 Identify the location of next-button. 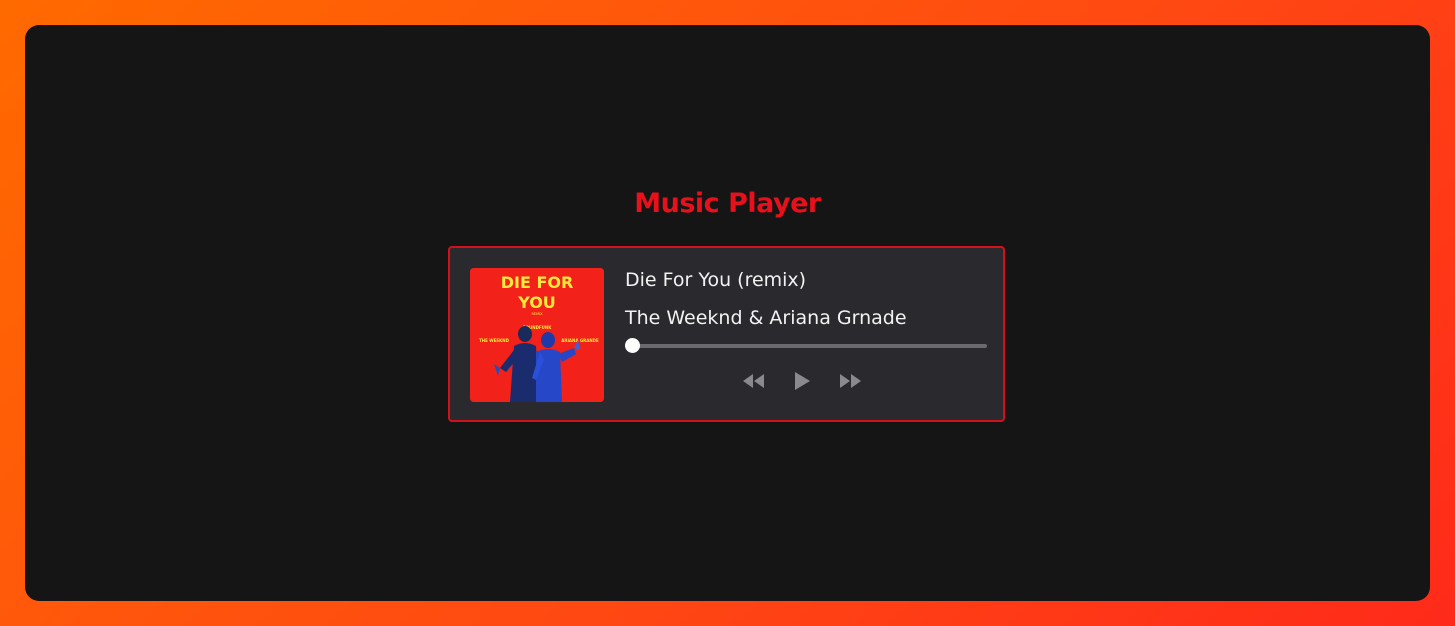
(851, 381).